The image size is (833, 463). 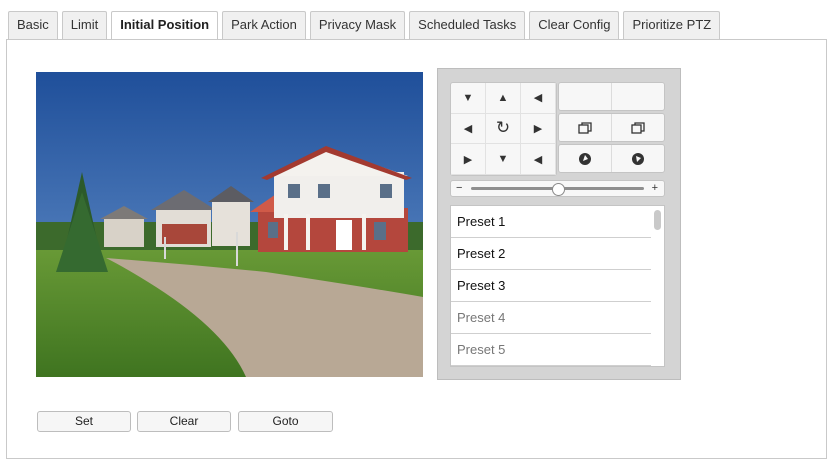 What do you see at coordinates (551, 318) in the screenshot?
I see `preset-item: Preset 4` at bounding box center [551, 318].